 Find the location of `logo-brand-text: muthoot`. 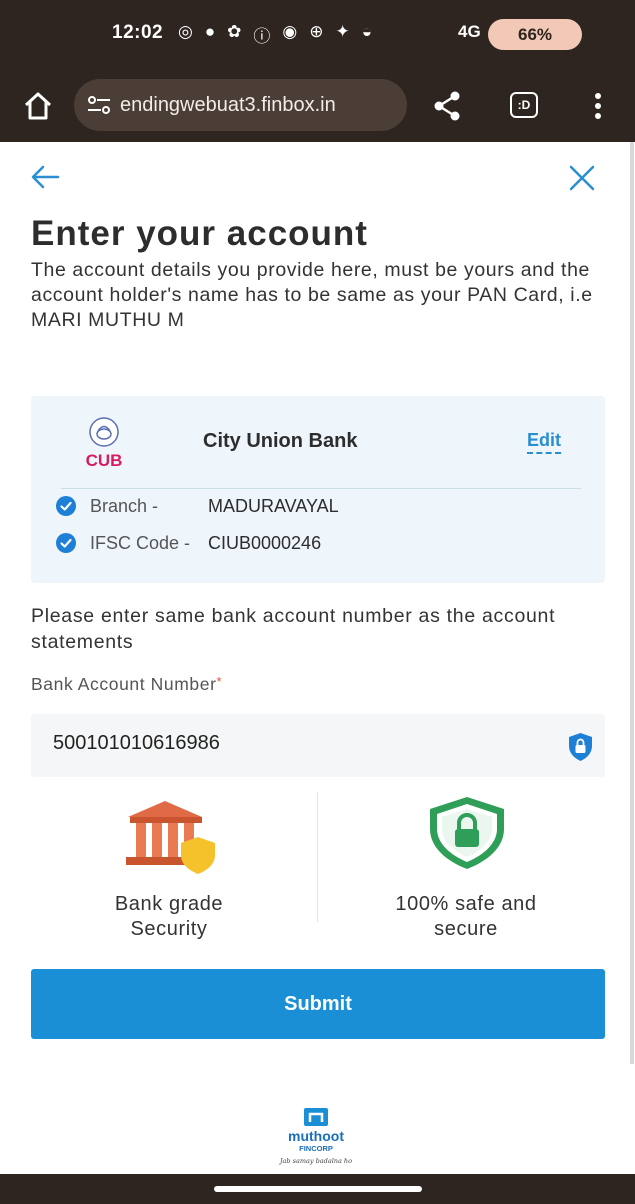

logo-brand-text: muthoot is located at coordinates (316, 1136).